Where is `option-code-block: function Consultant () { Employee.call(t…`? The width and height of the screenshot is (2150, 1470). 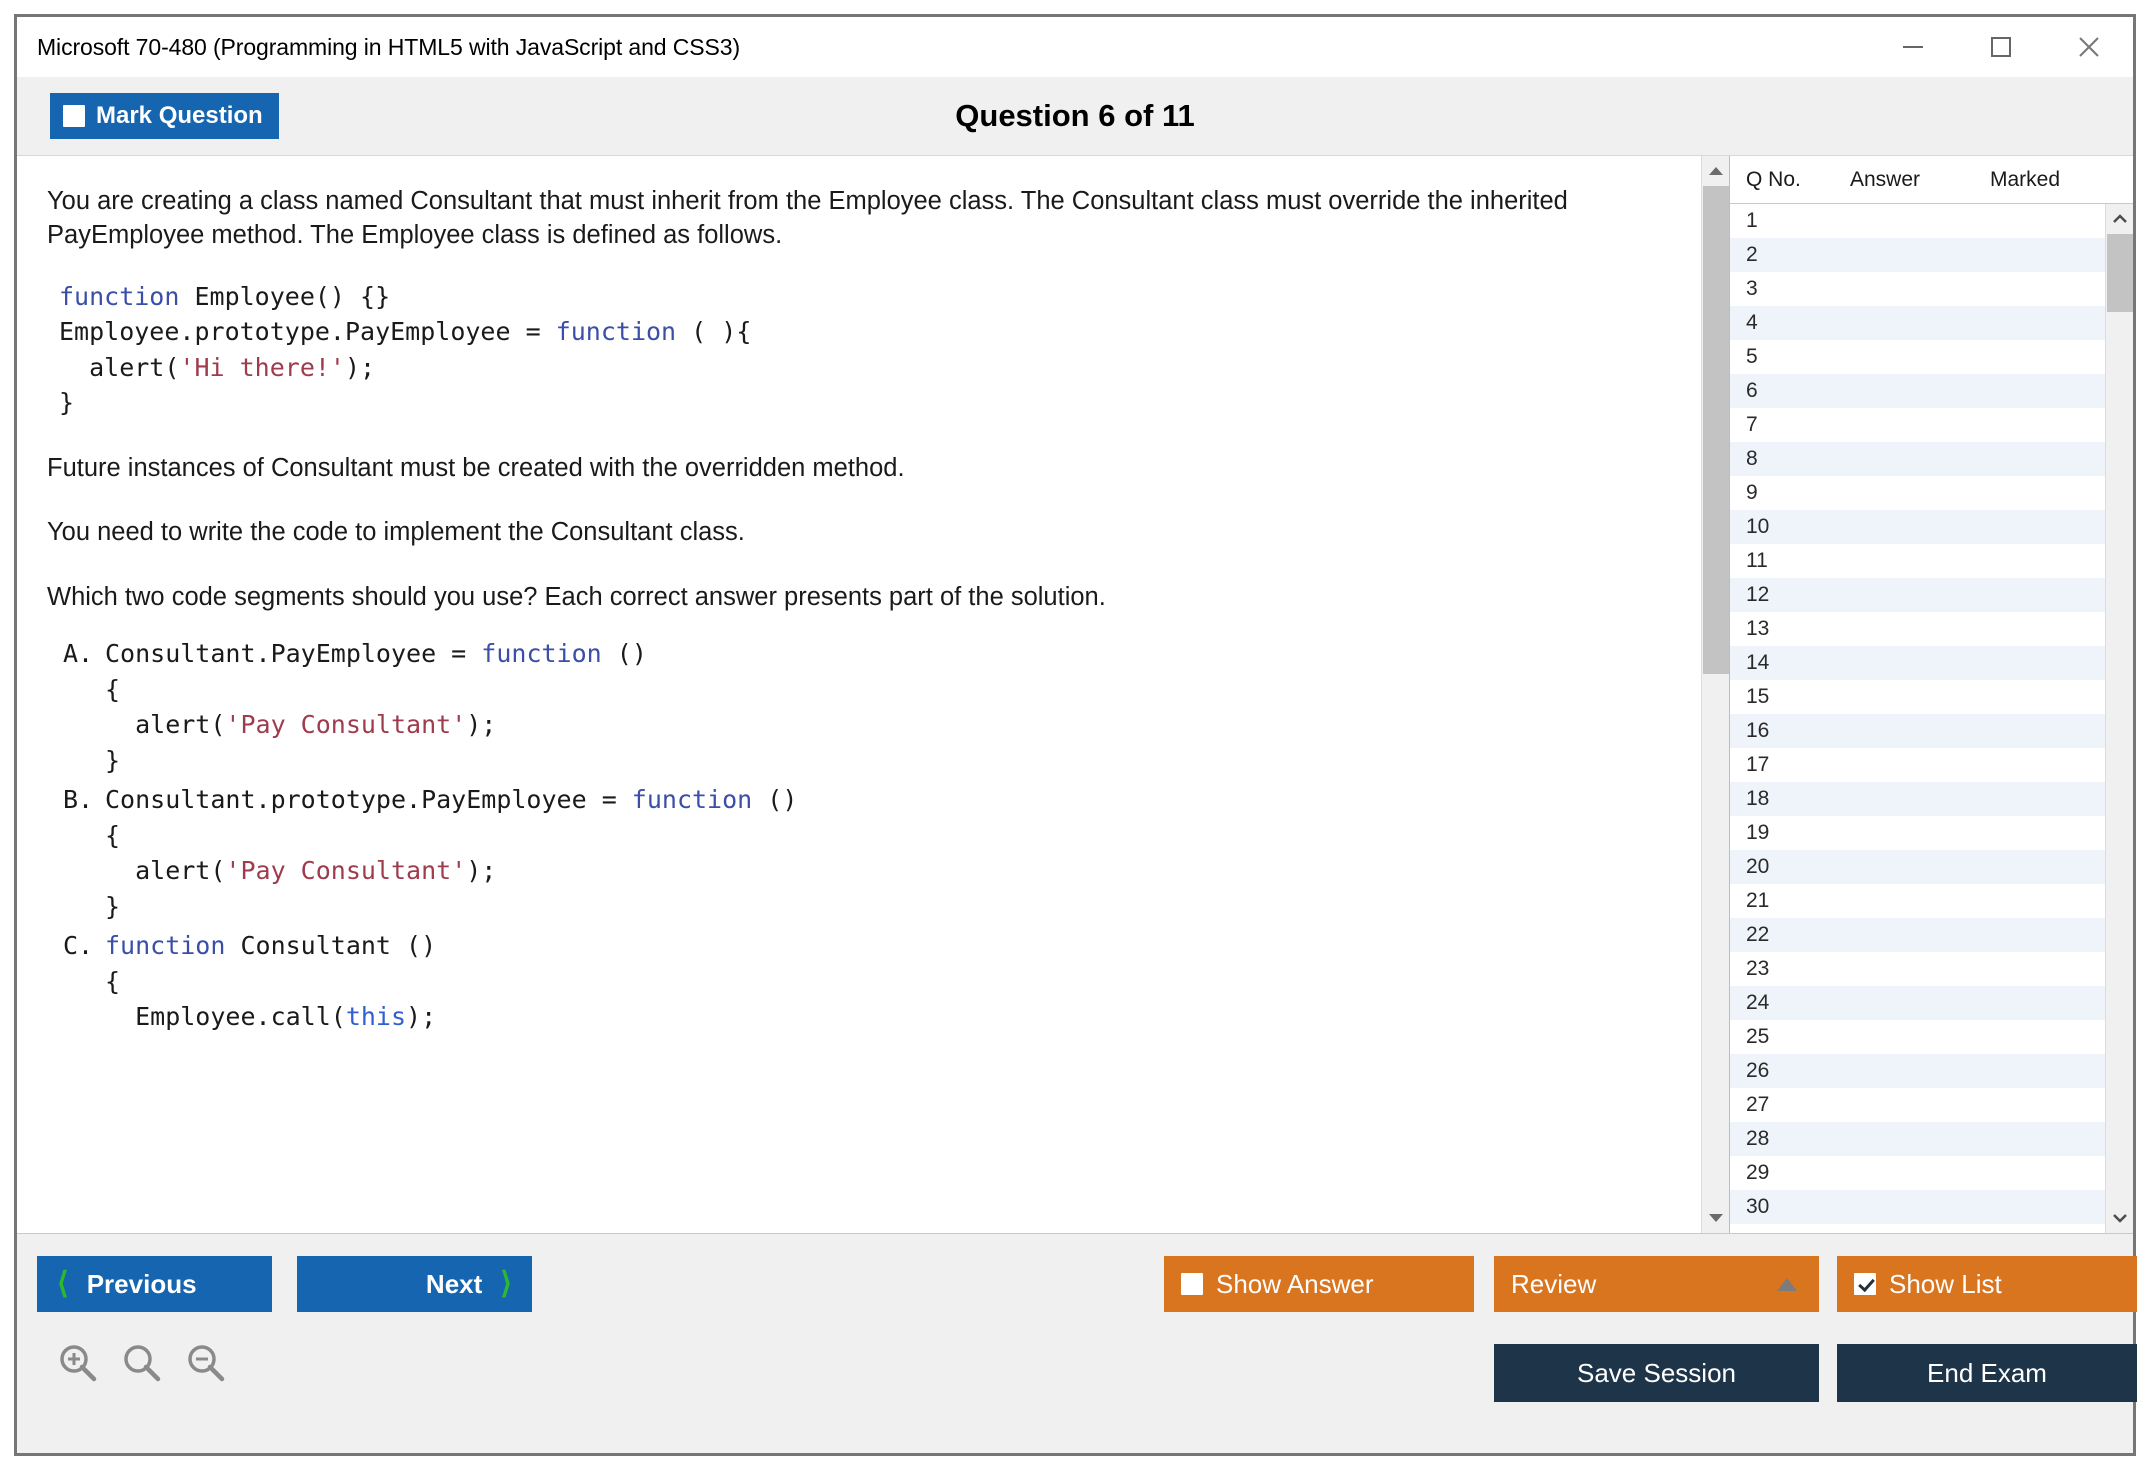
option-code-block: function Consultant () { Employee.call(t… is located at coordinates (271, 981).